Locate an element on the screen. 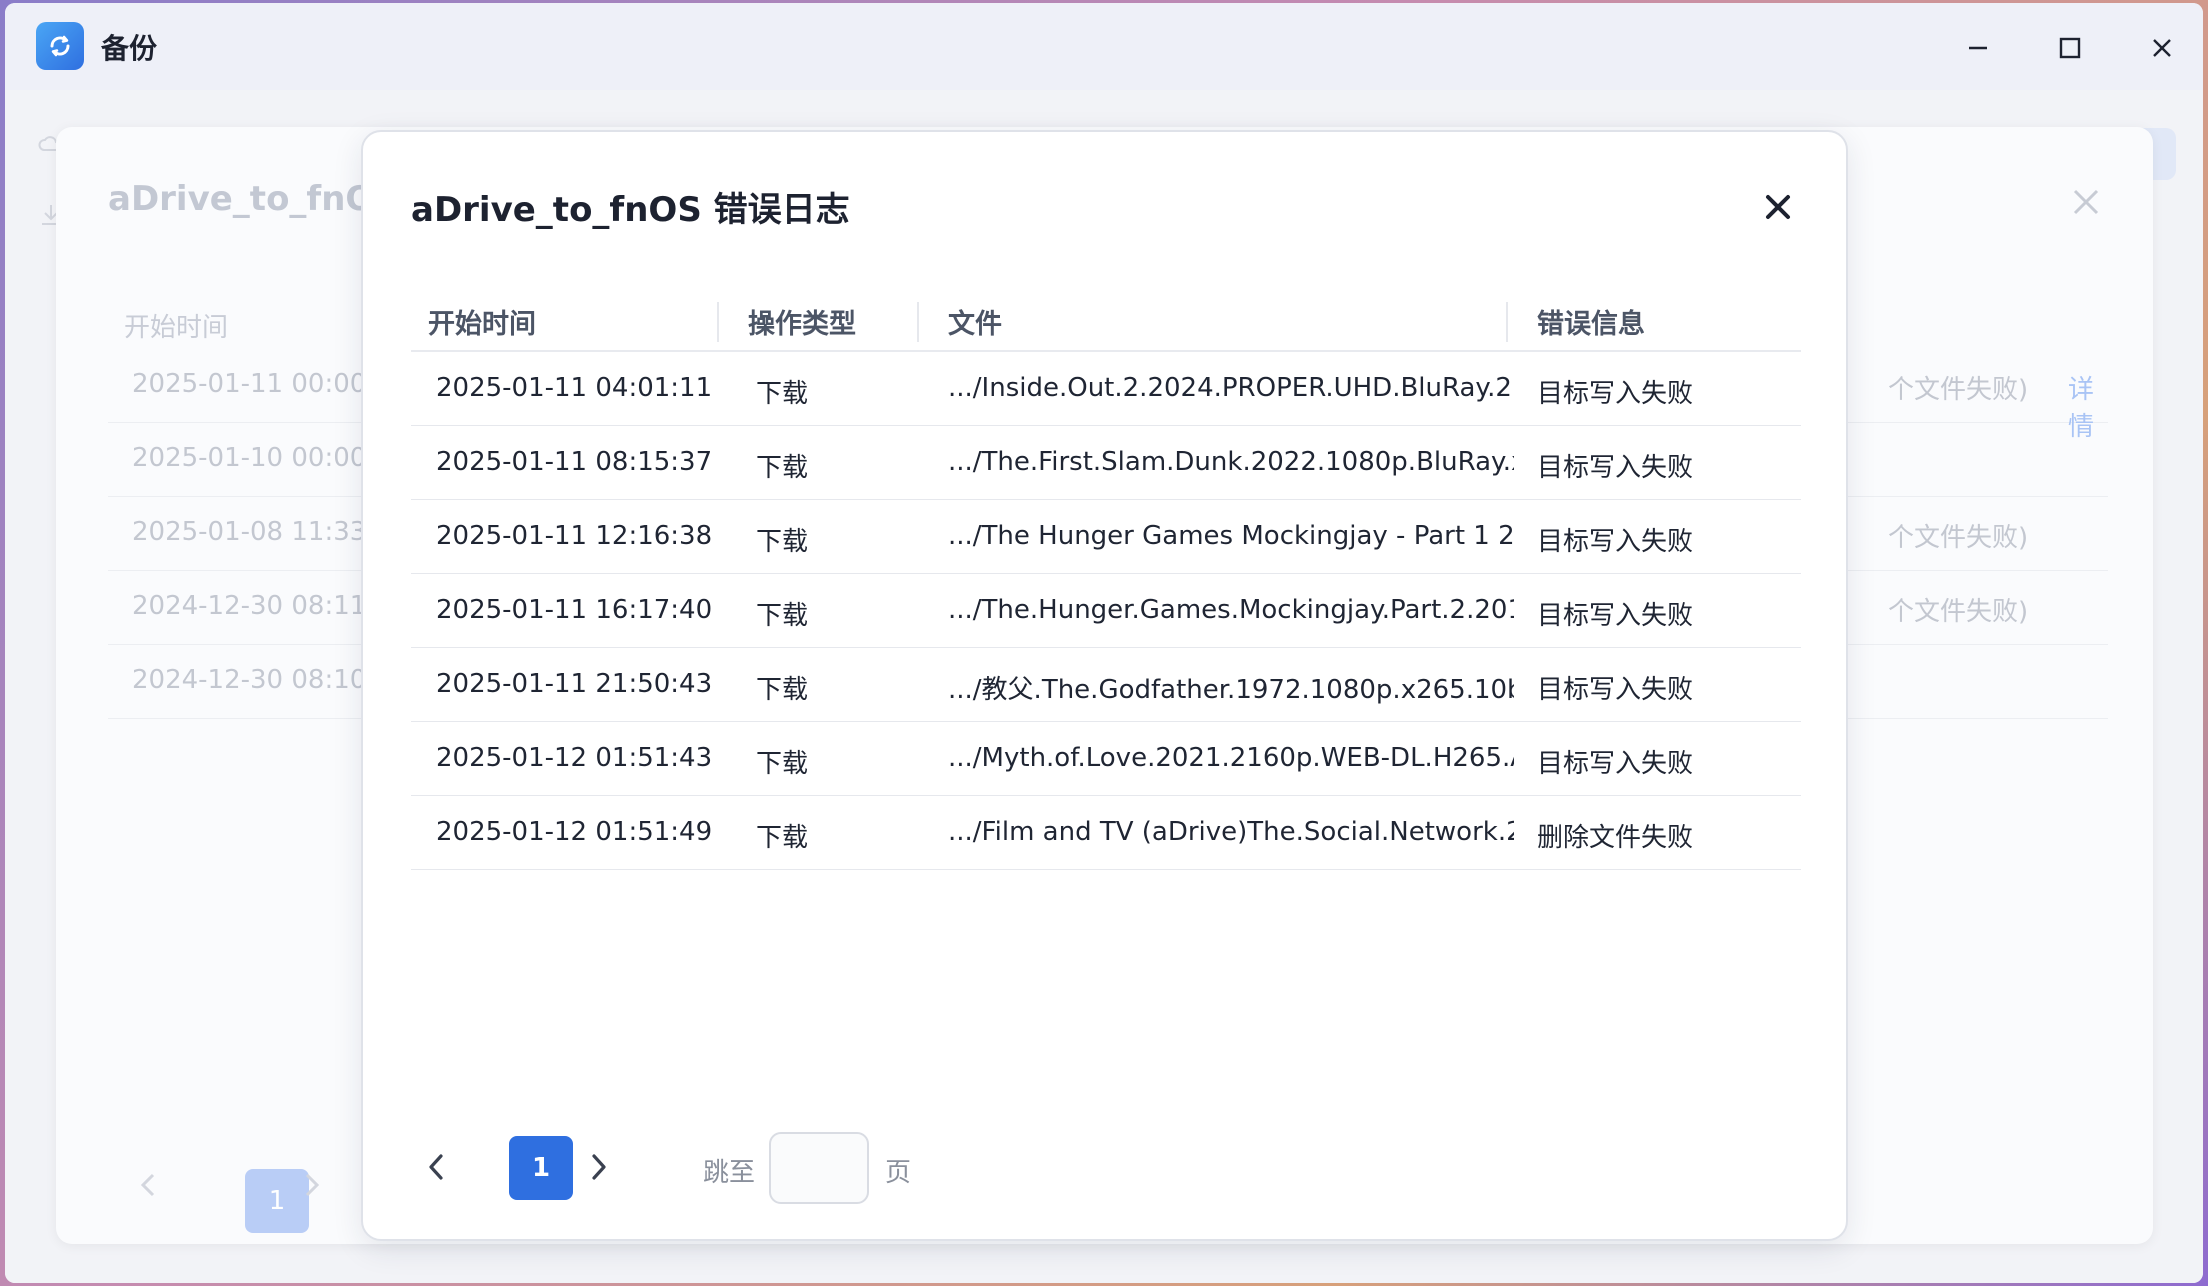 This screenshot has height=1286, width=2208. minimize-icon is located at coordinates (1978, 48).